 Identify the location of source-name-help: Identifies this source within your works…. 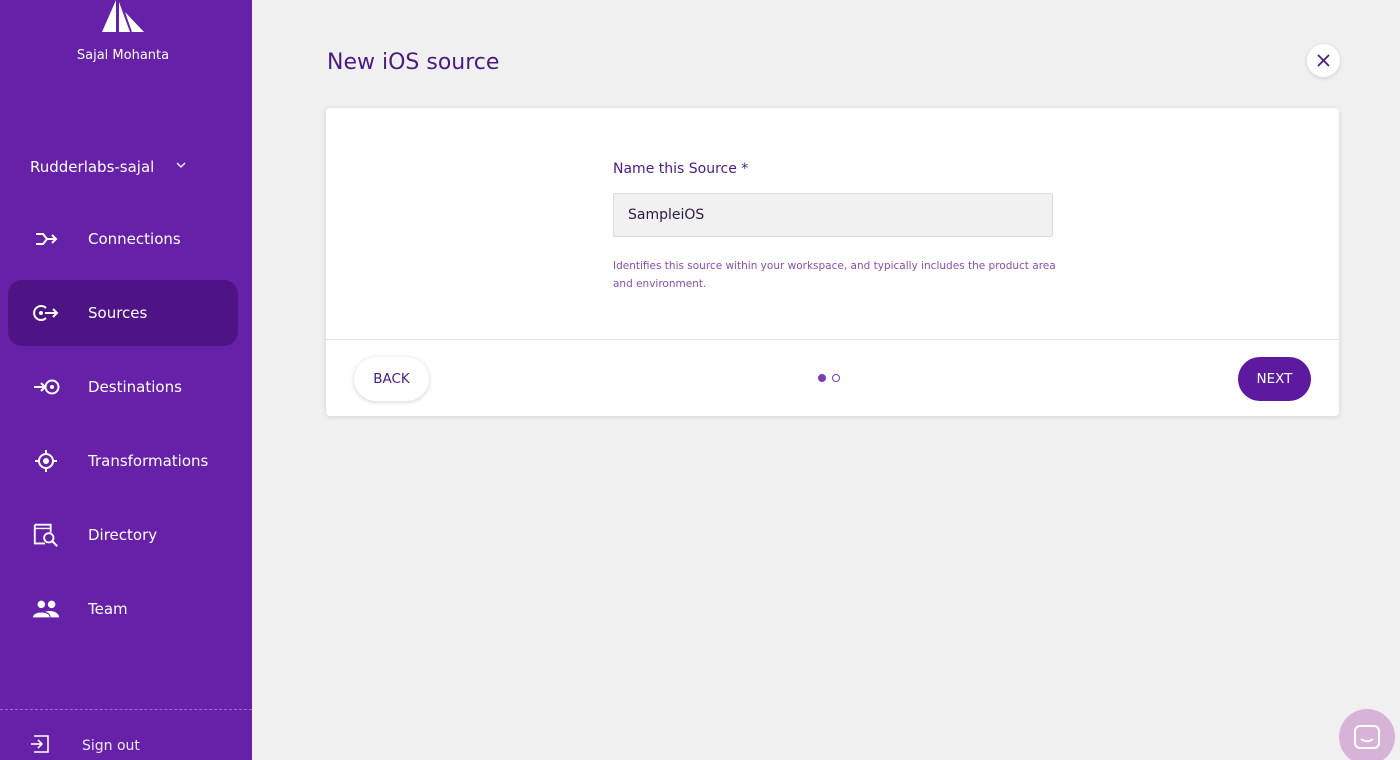
(834, 275).